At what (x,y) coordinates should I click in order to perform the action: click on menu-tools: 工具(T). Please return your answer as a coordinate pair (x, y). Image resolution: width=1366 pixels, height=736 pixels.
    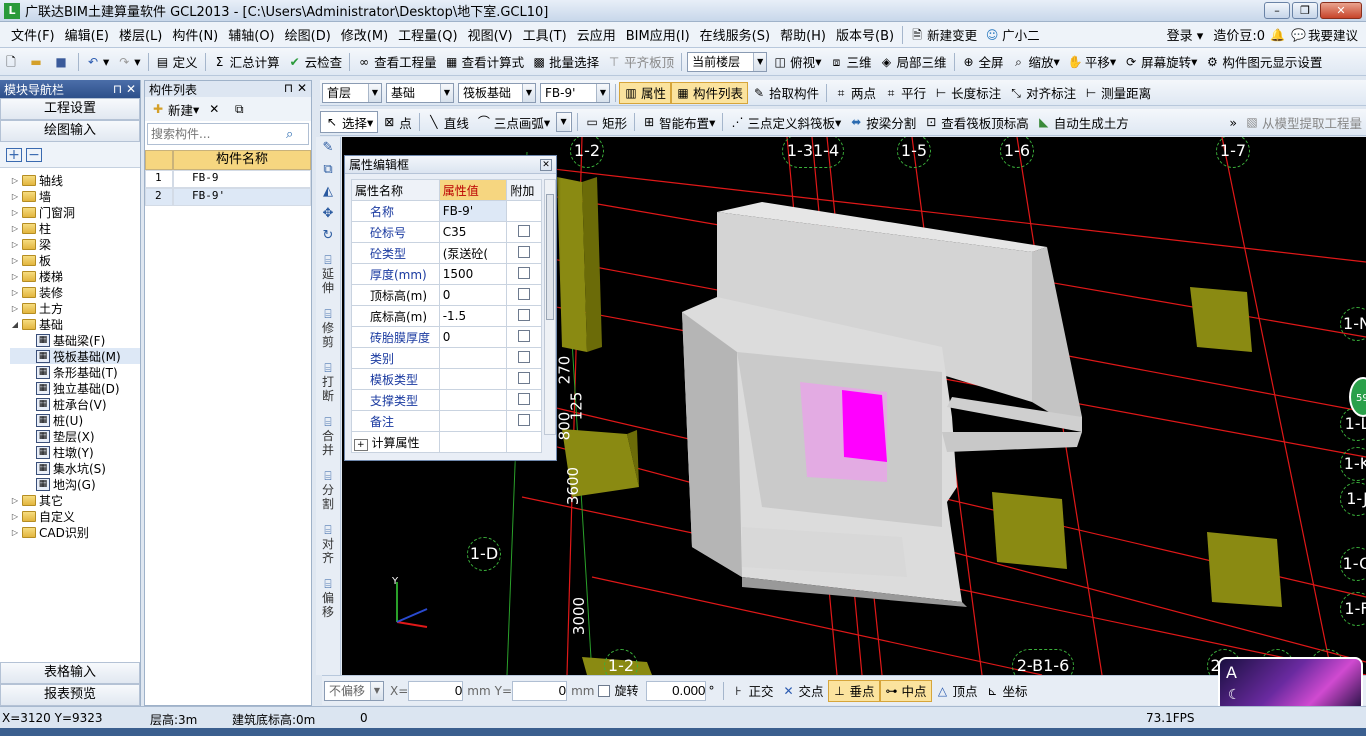
    Looking at the image, I should click on (545, 34).